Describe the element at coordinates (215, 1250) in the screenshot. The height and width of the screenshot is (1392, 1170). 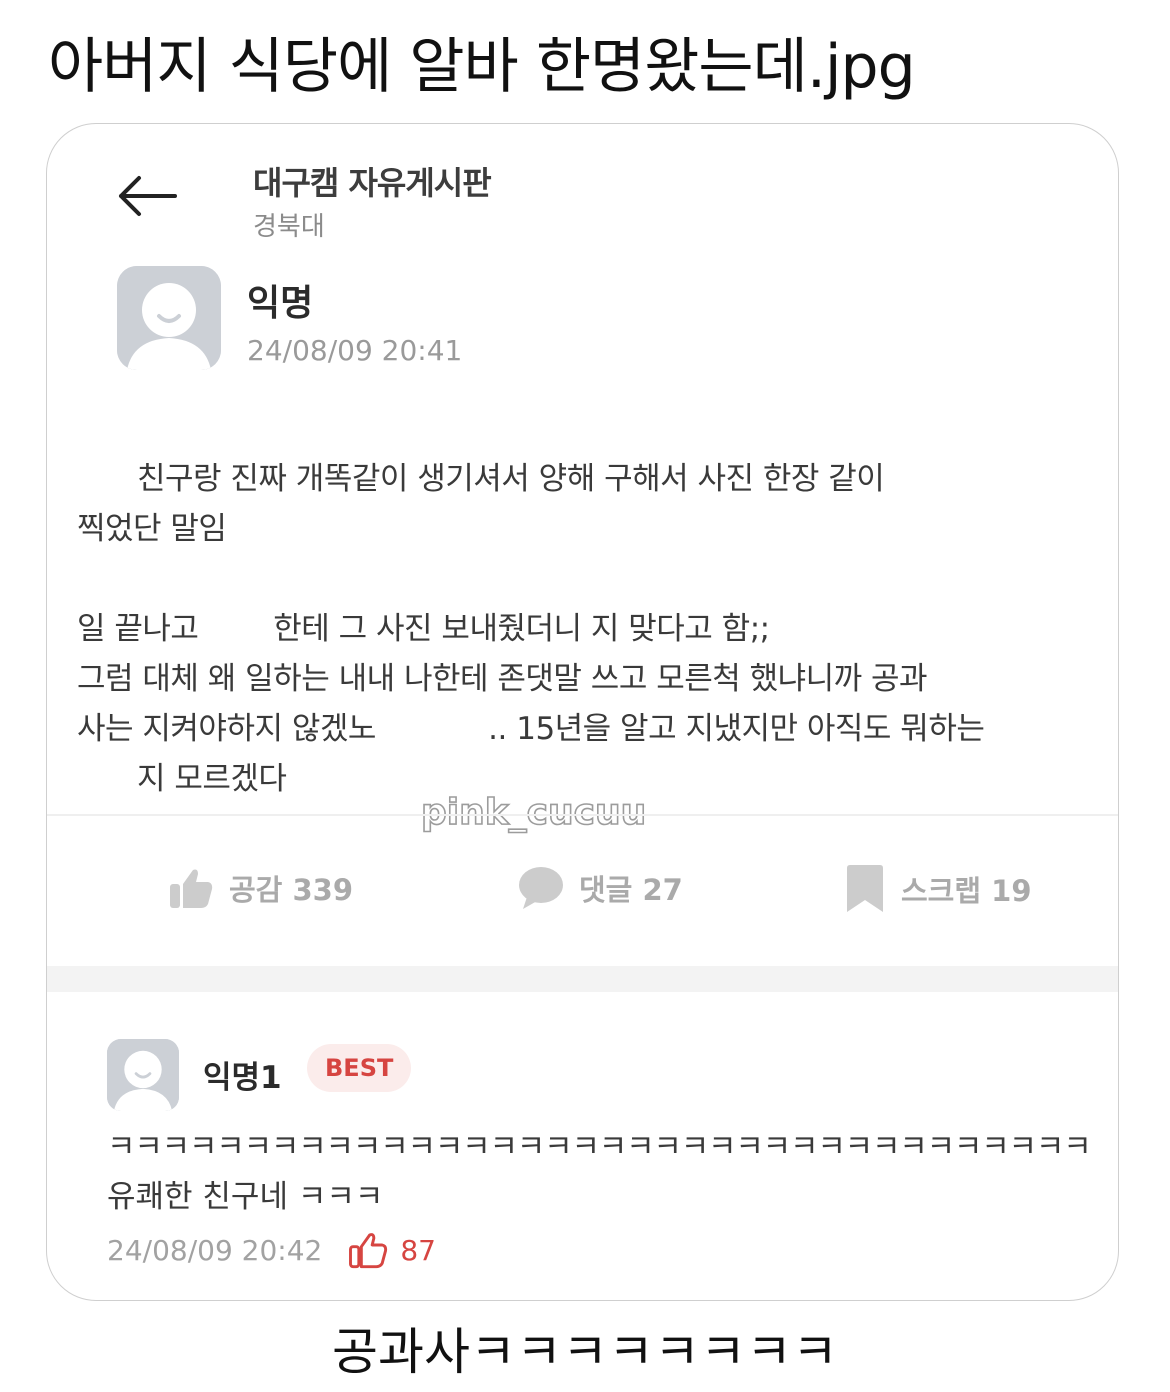
I see `comment-timestamp: 24/08/09 20:42` at that location.